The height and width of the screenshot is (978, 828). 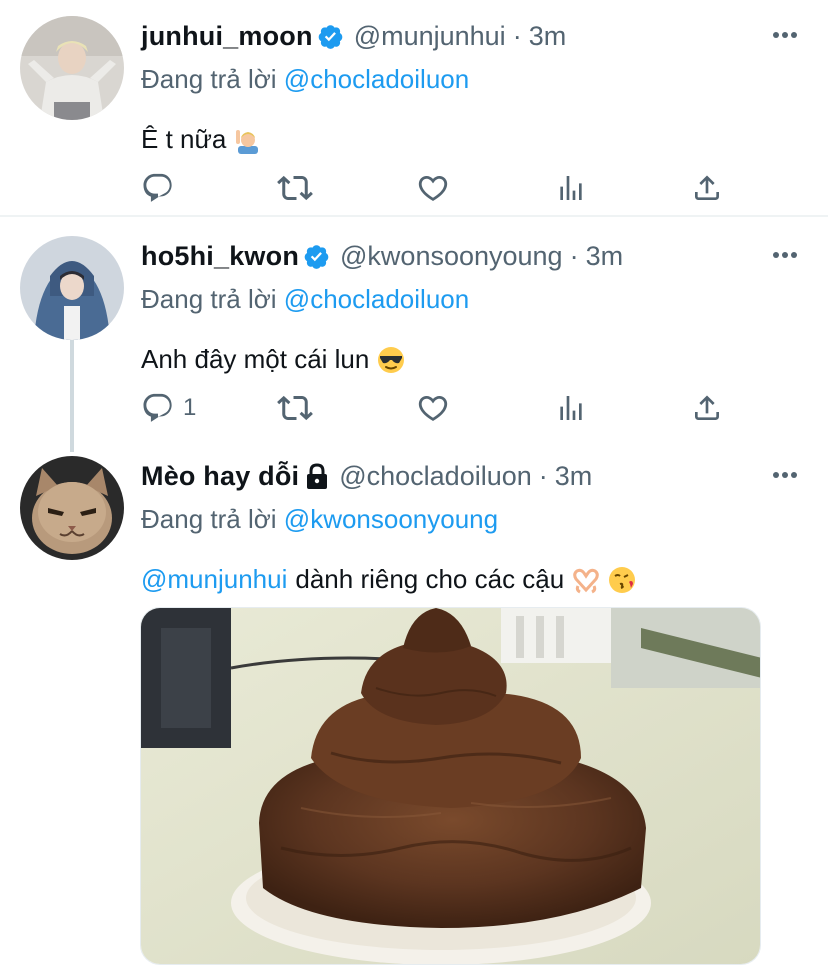 I want to click on tweet-text: Ê t nữa, so click(x=201, y=139).